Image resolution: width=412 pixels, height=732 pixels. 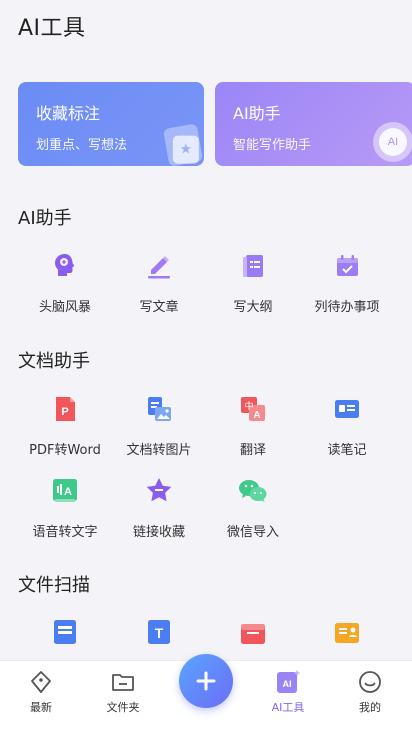 What do you see at coordinates (123, 682) in the screenshot?
I see `folder-icon` at bounding box center [123, 682].